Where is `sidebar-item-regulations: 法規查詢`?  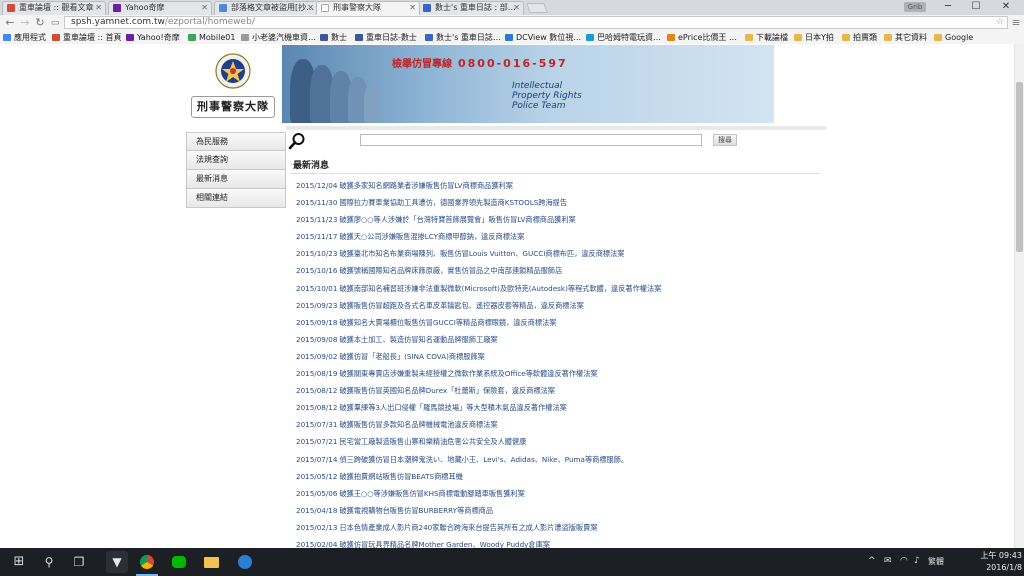
sidebar-item-regulations: 法規查詢 is located at coordinates (236, 160).